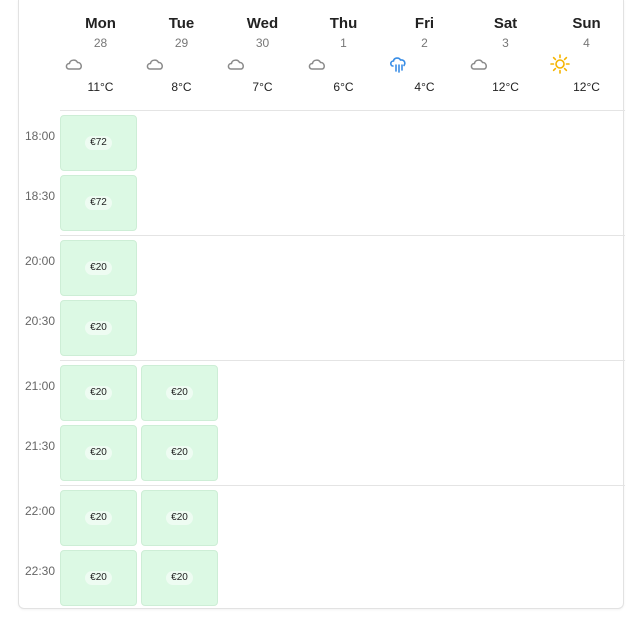 The width and height of the screenshot is (640, 622). Describe the element at coordinates (39, 136) in the screenshot. I see `time-label: 18:00` at that location.